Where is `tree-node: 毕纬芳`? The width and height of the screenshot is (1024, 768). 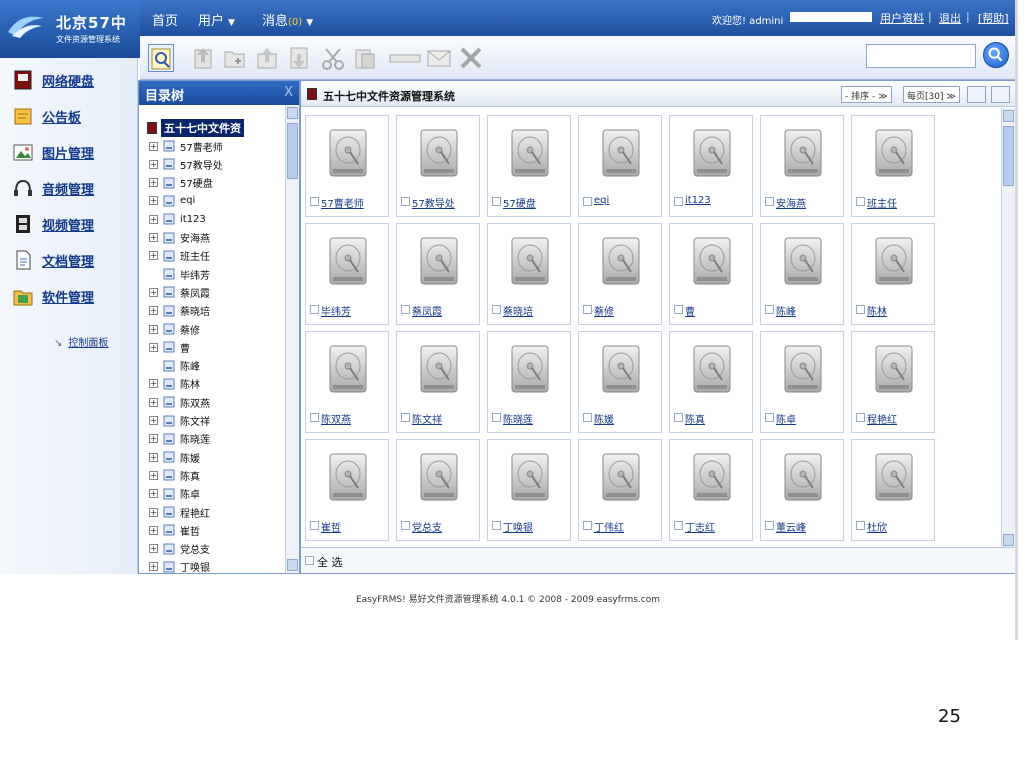 tree-node: 毕纬芳 is located at coordinates (179, 274).